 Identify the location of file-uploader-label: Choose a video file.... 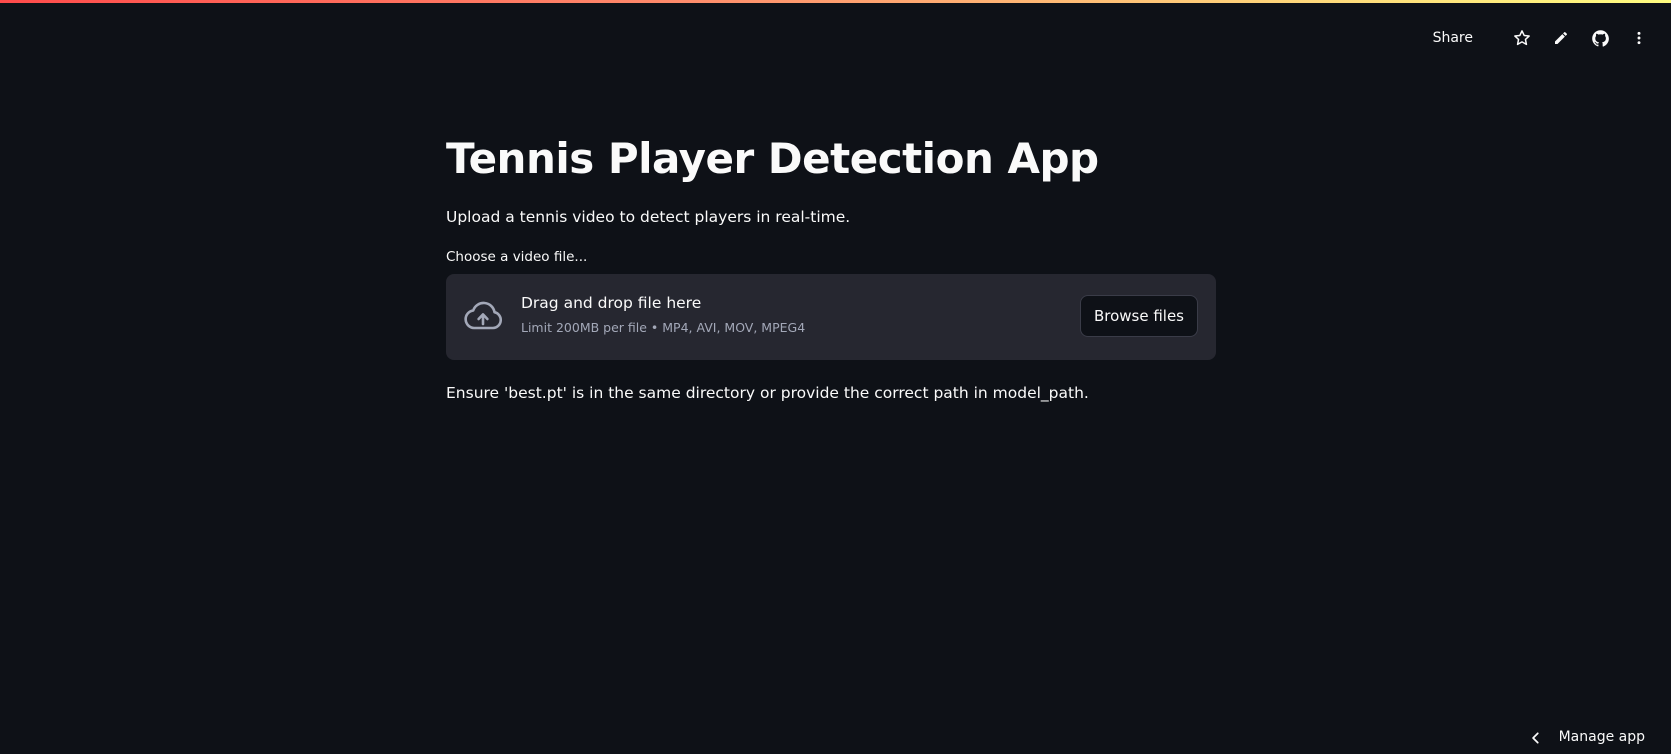
(517, 257).